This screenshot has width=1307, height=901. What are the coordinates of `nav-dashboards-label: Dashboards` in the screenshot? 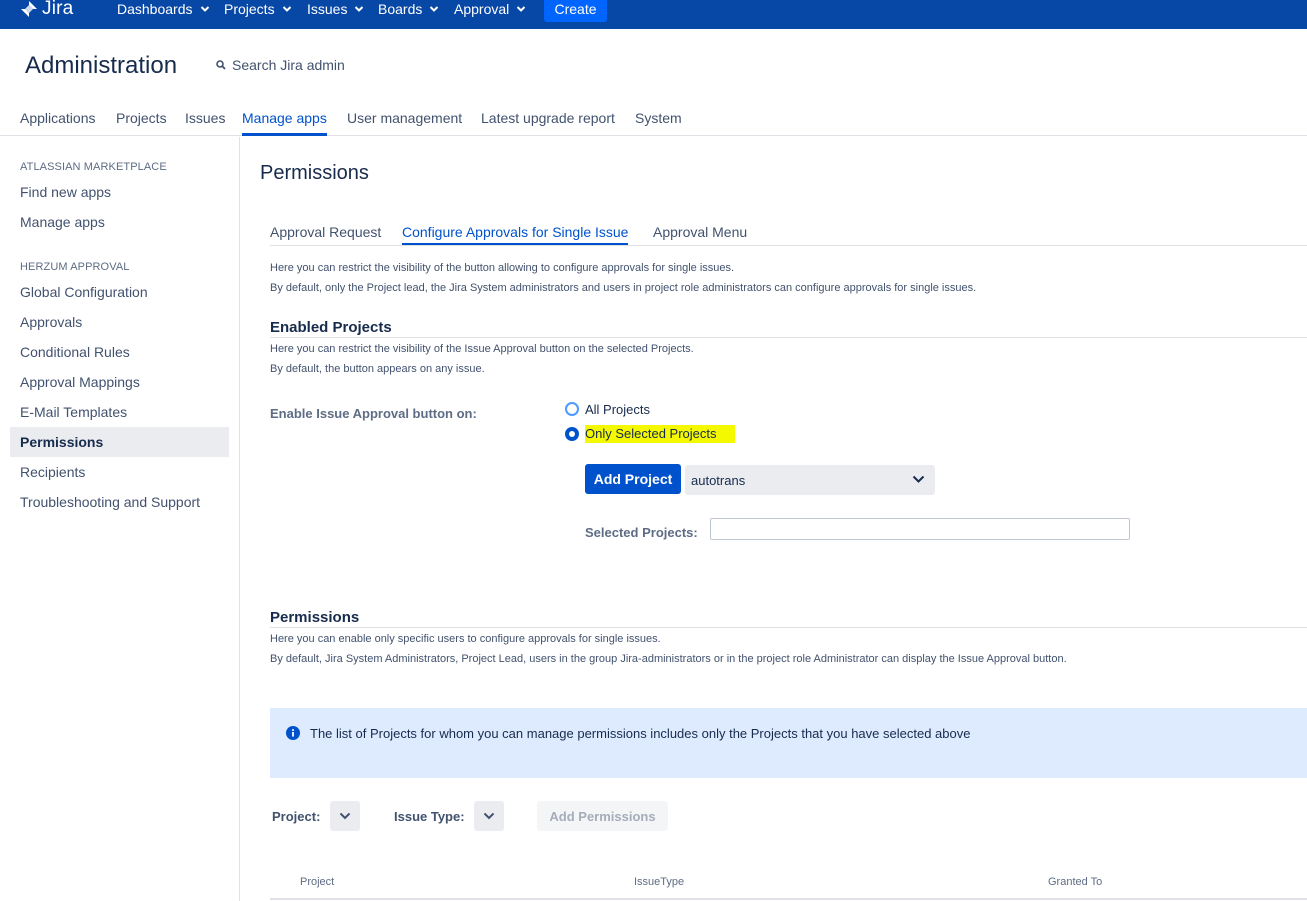 It's located at (155, 8).